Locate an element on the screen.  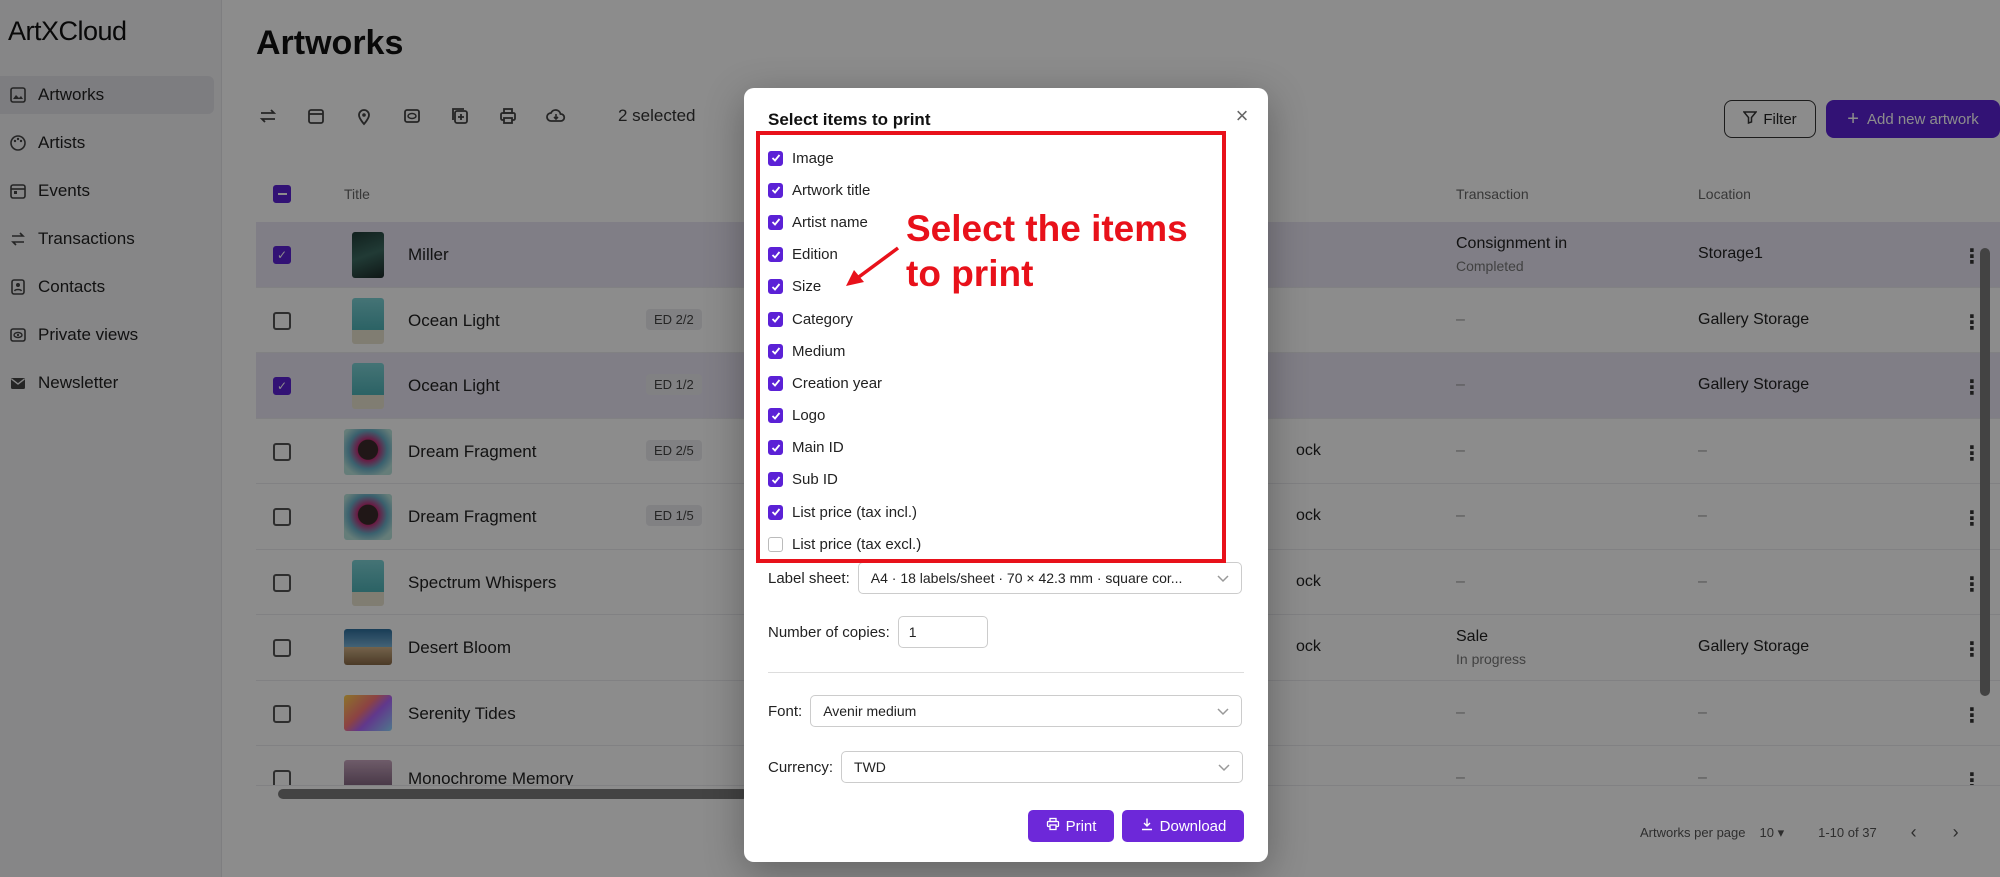
download-label: Download is located at coordinates (1193, 826).